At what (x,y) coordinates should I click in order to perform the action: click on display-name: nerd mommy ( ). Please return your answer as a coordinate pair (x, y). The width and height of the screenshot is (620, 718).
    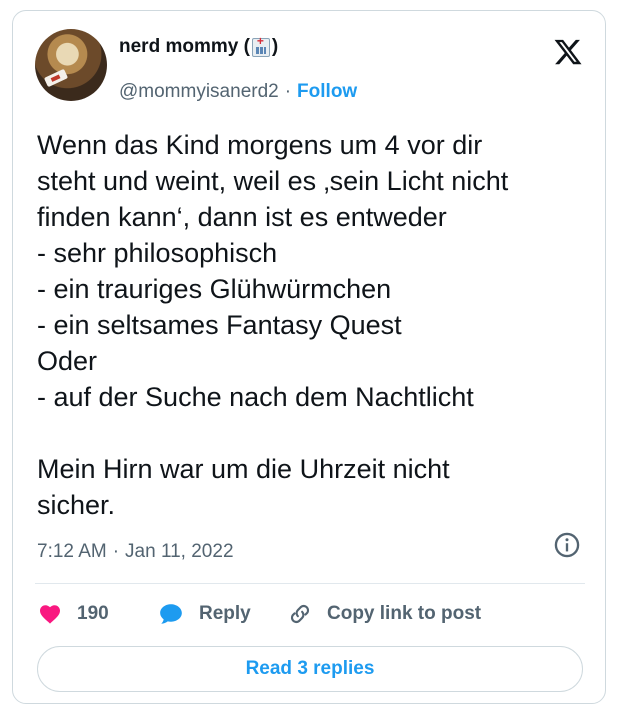
    Looking at the image, I should click on (198, 46).